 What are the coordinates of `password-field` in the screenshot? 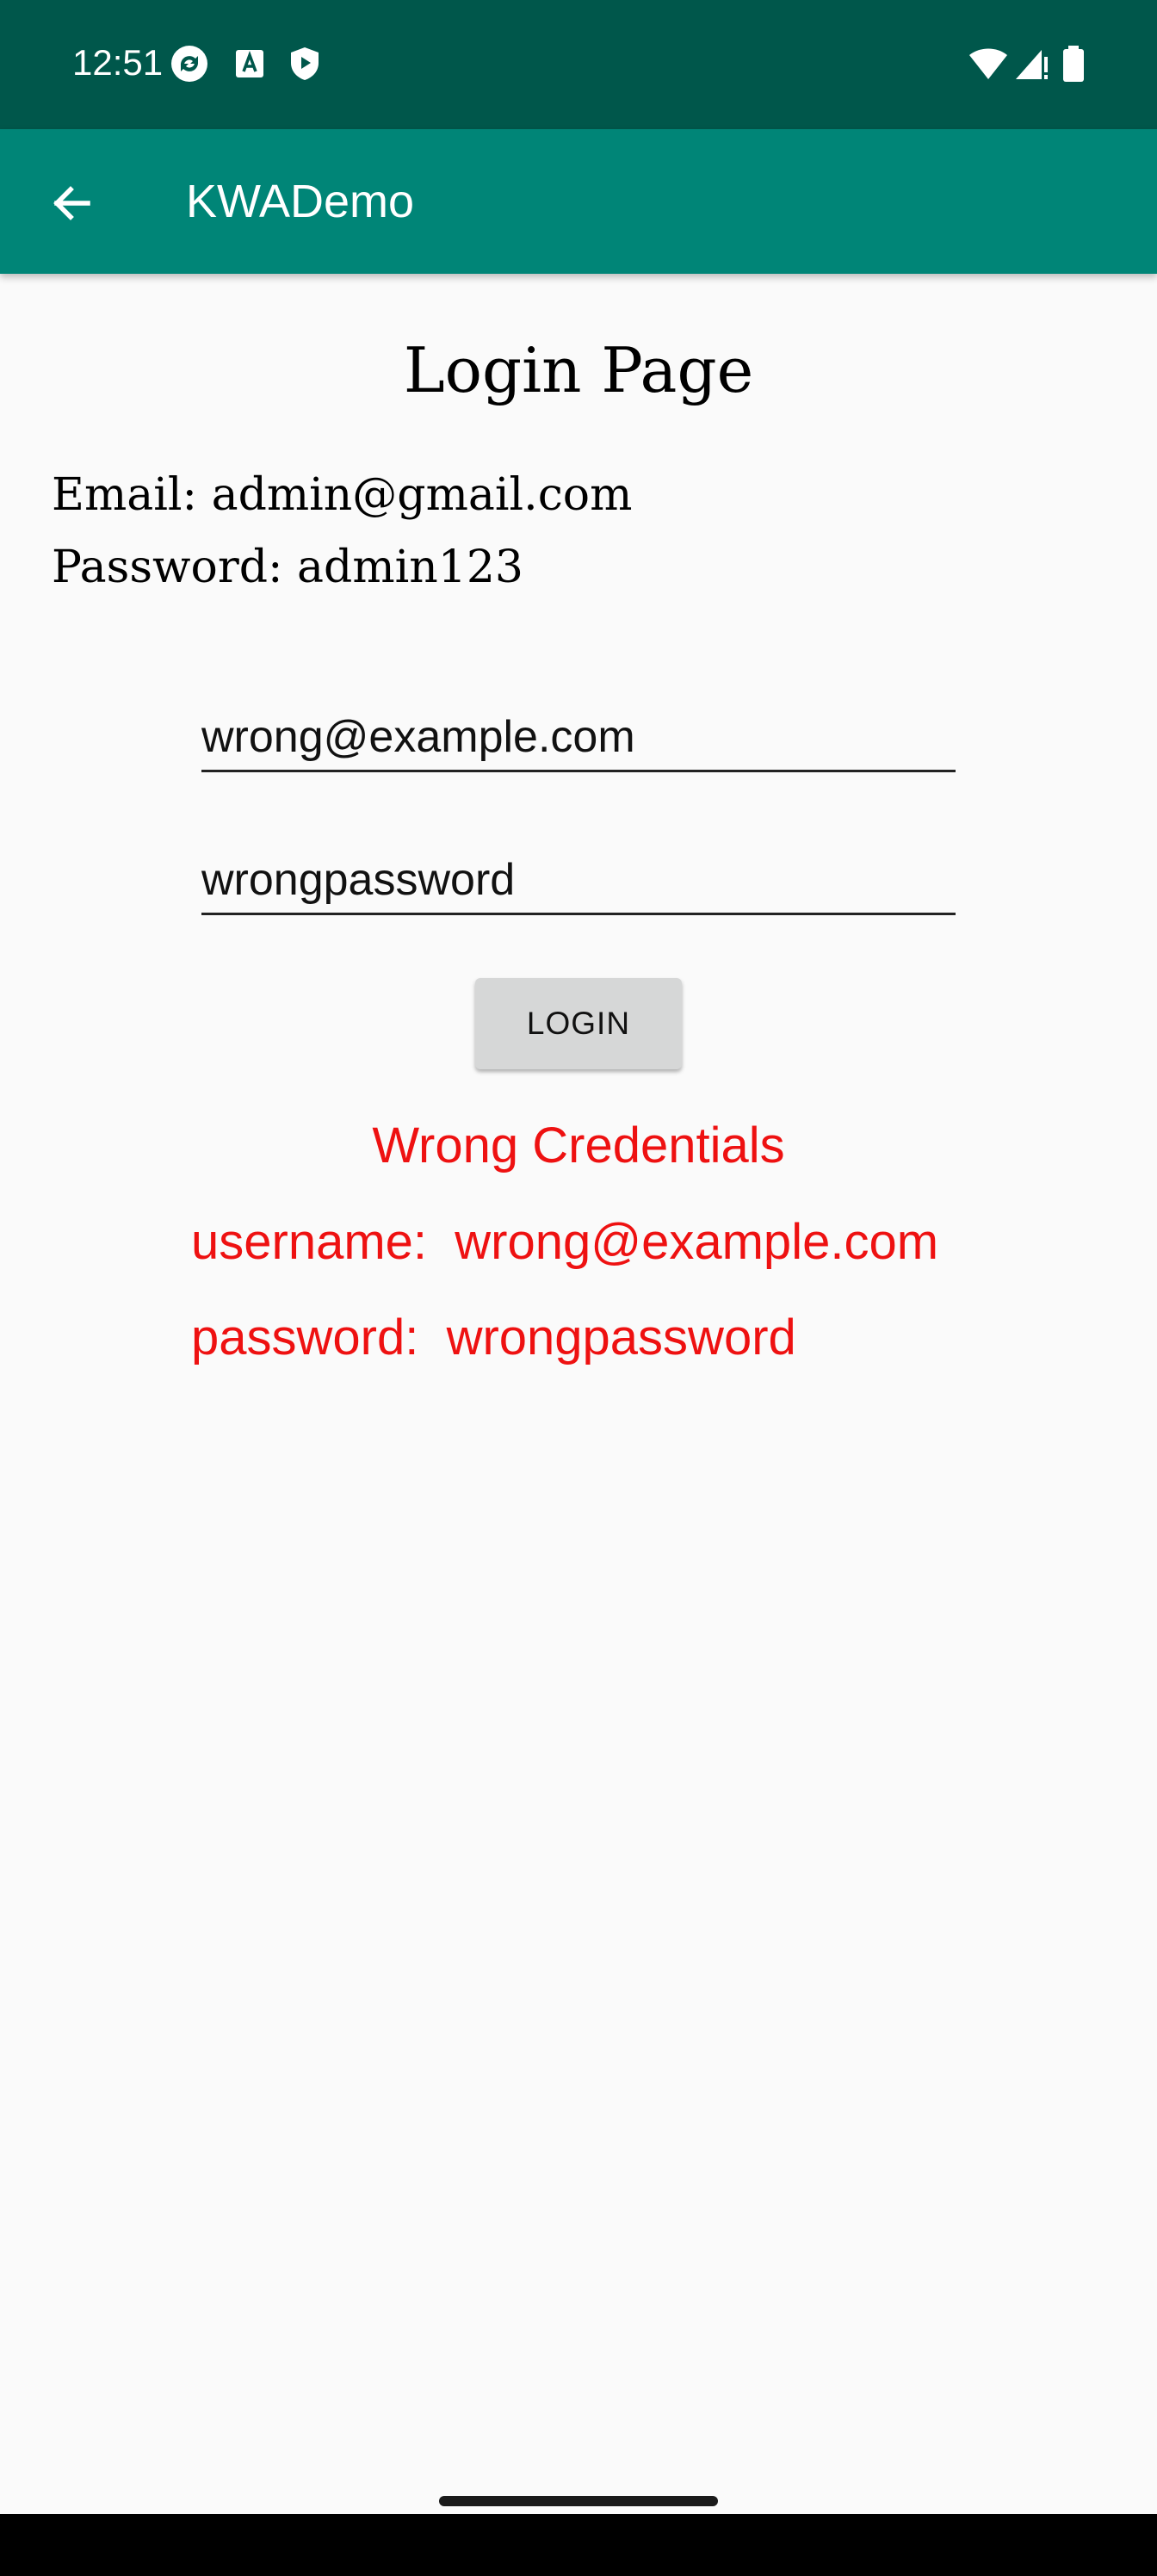 It's located at (579, 878).